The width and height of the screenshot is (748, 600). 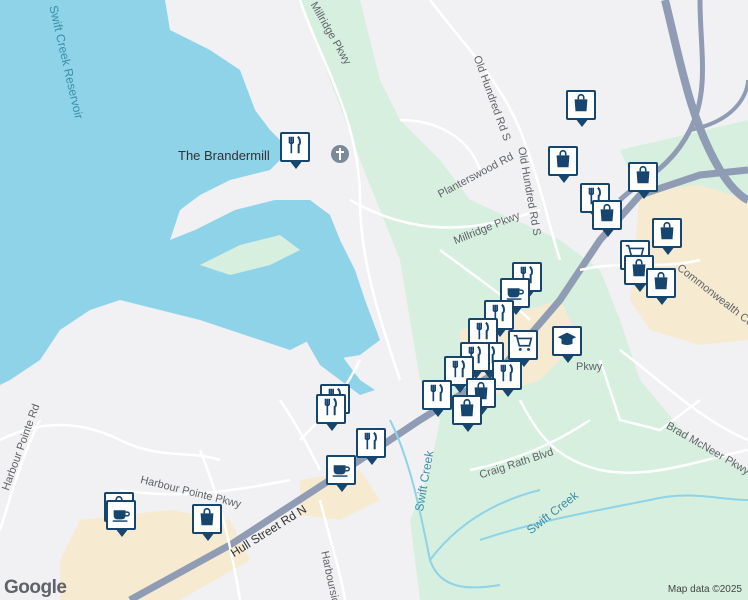 What do you see at coordinates (340, 154) in the screenshot?
I see `church-icon` at bounding box center [340, 154].